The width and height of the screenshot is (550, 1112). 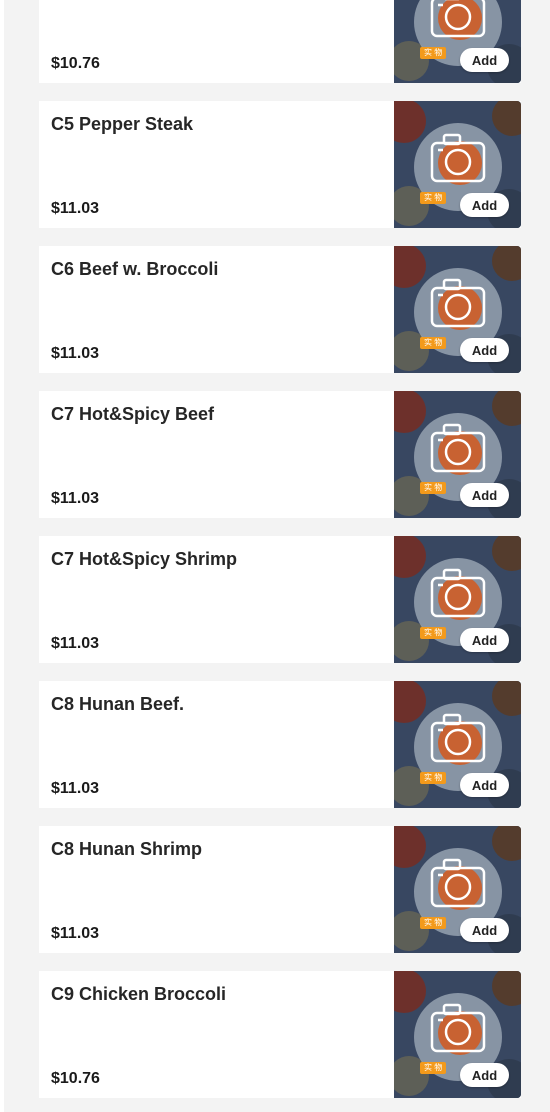 I want to click on menu-item-card: C6 Beef w. Broccoli $11.03 实 物 Add, so click(x=280, y=309).